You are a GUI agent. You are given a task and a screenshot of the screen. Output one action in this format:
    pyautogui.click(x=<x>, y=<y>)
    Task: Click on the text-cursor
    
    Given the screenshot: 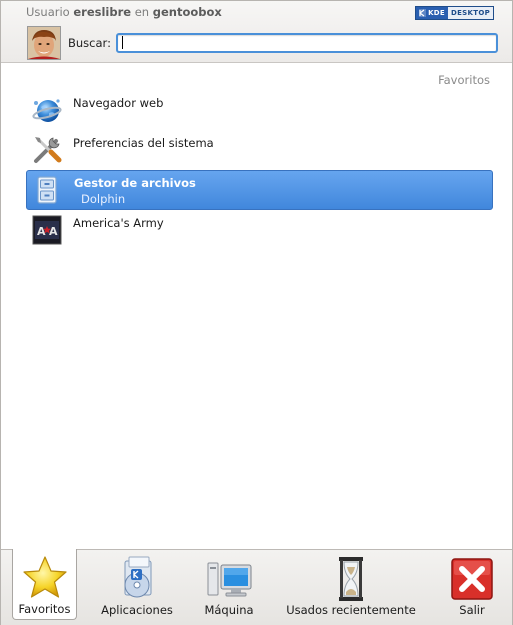 What is the action you would take?
    pyautogui.click(x=122, y=42)
    